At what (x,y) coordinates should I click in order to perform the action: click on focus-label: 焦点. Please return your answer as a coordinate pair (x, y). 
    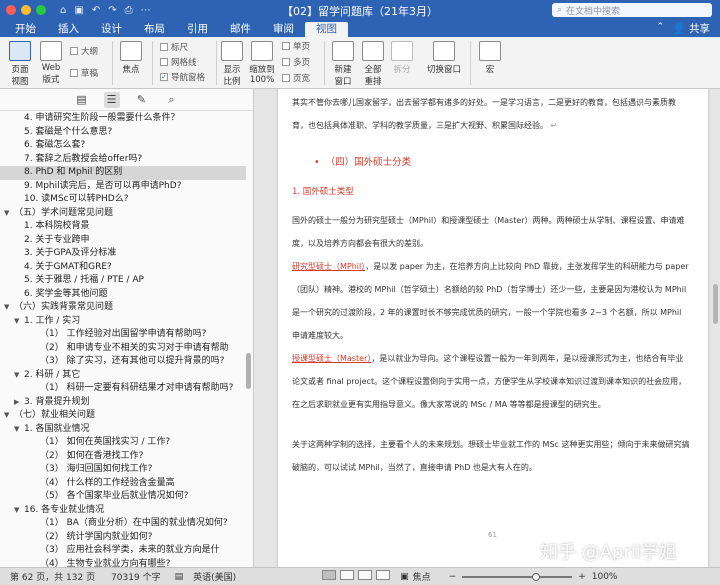
    Looking at the image, I should click on (422, 576).